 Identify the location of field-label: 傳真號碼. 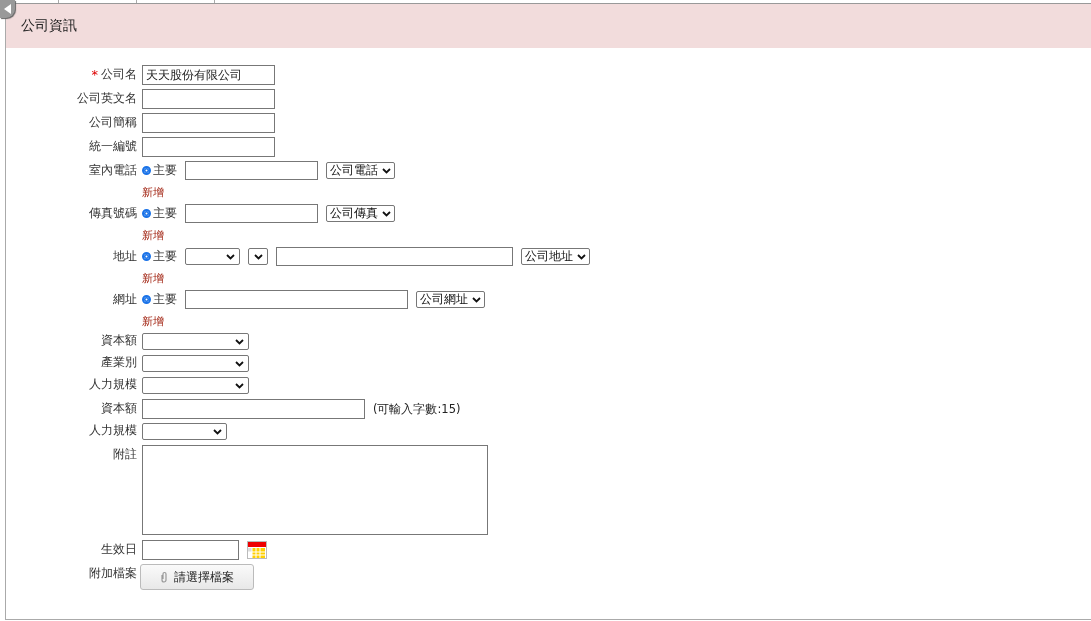
(113, 213).